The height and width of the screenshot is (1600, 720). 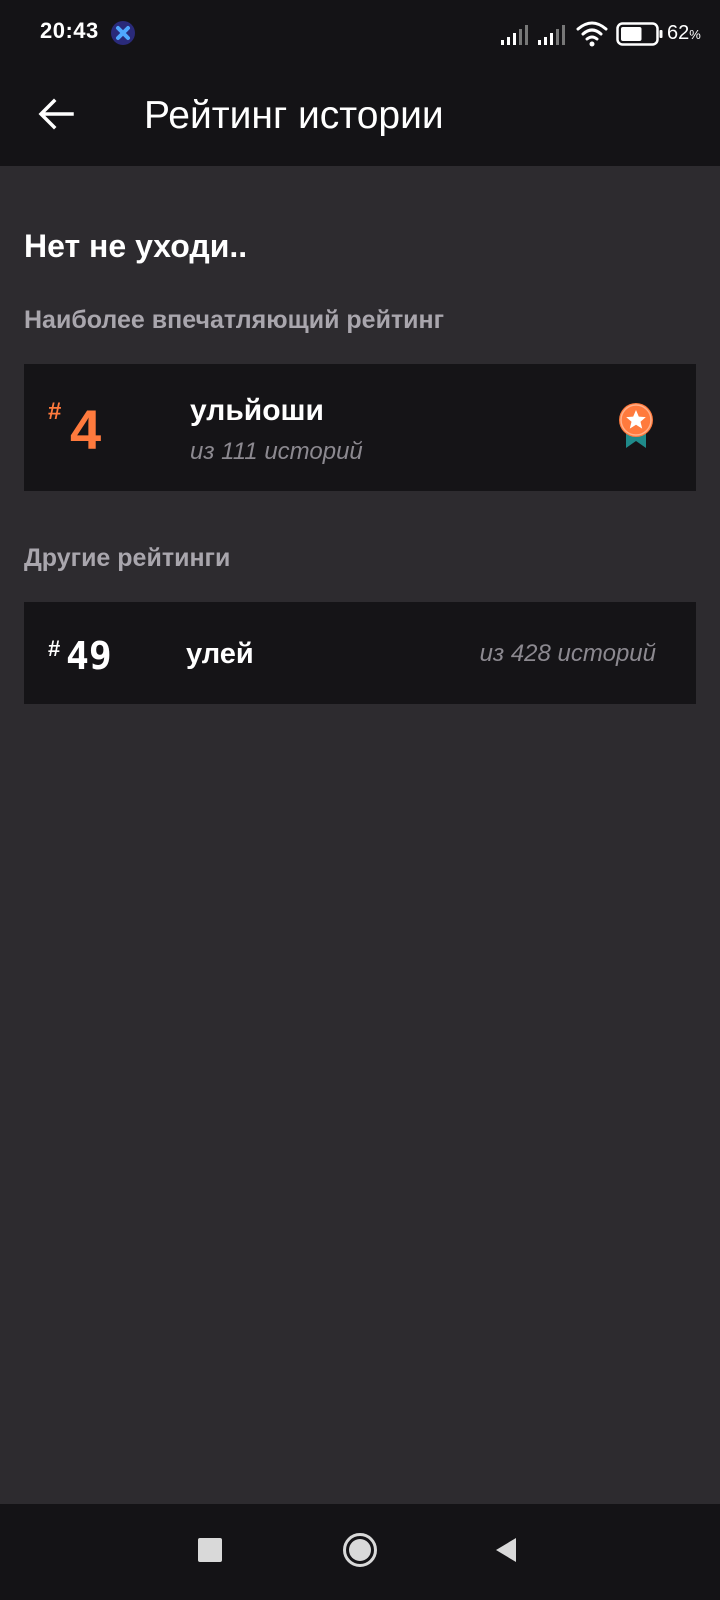 I want to click on status-time: 20:43, so click(x=69, y=30).